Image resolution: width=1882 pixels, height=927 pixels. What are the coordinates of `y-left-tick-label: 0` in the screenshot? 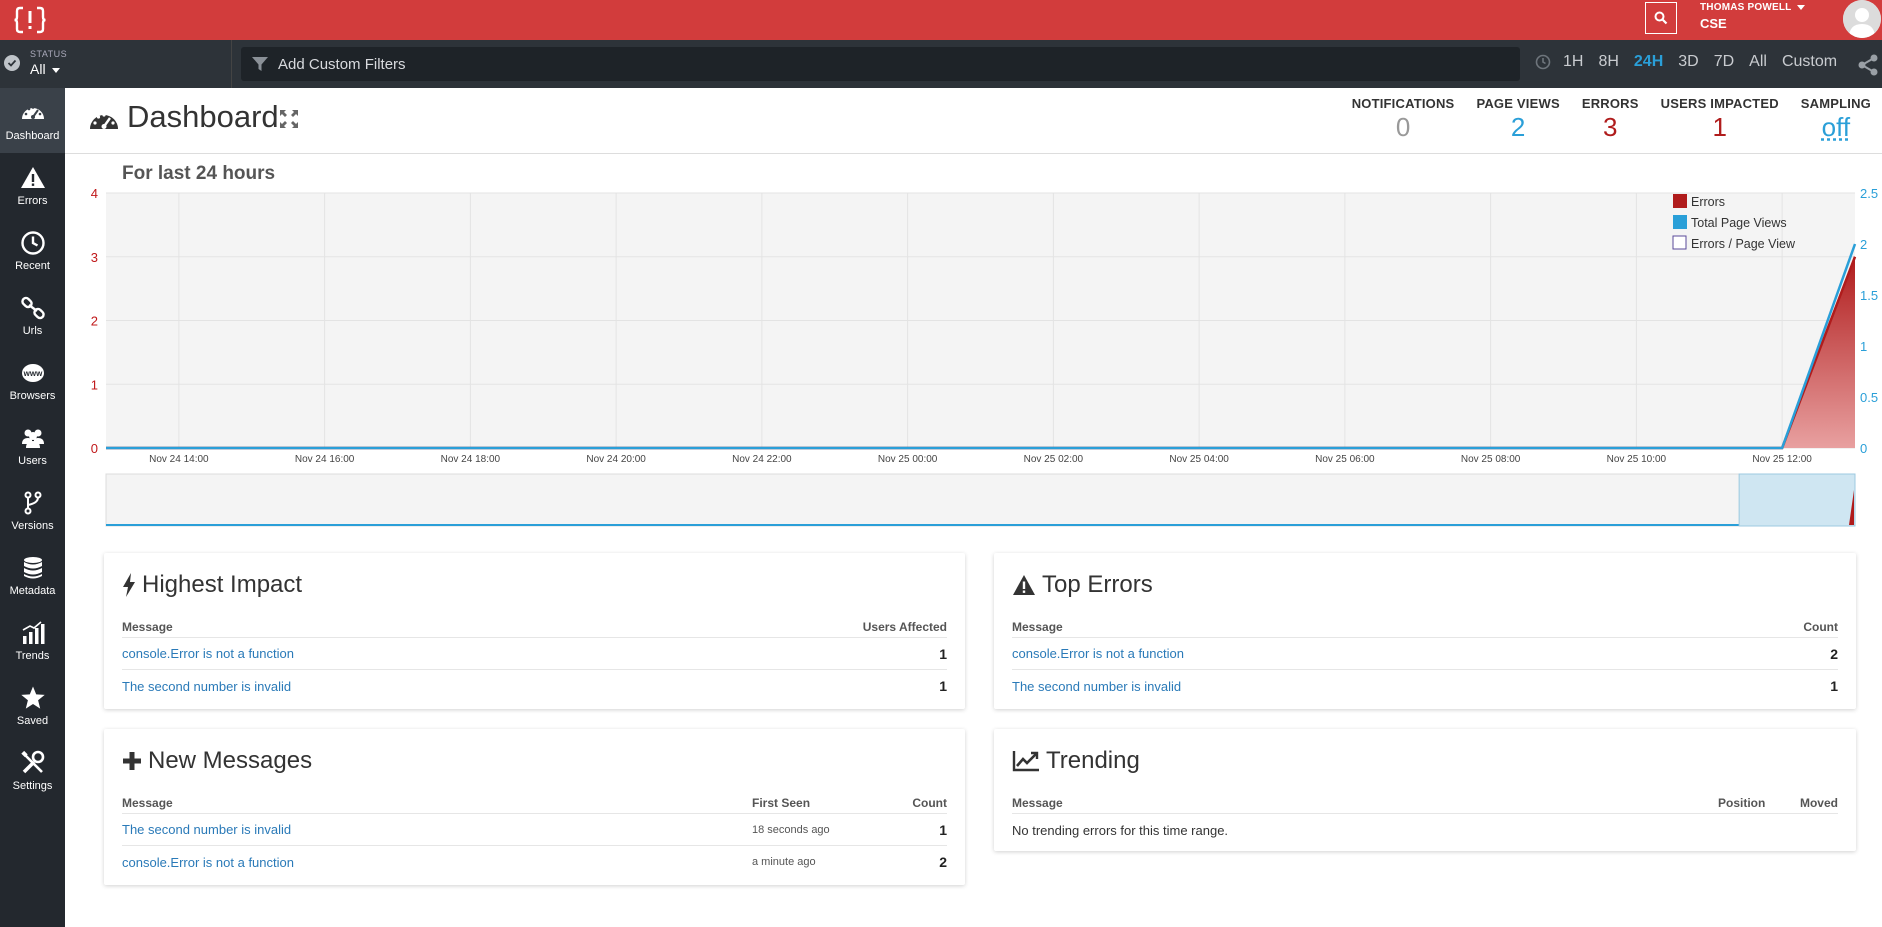 It's located at (94, 448).